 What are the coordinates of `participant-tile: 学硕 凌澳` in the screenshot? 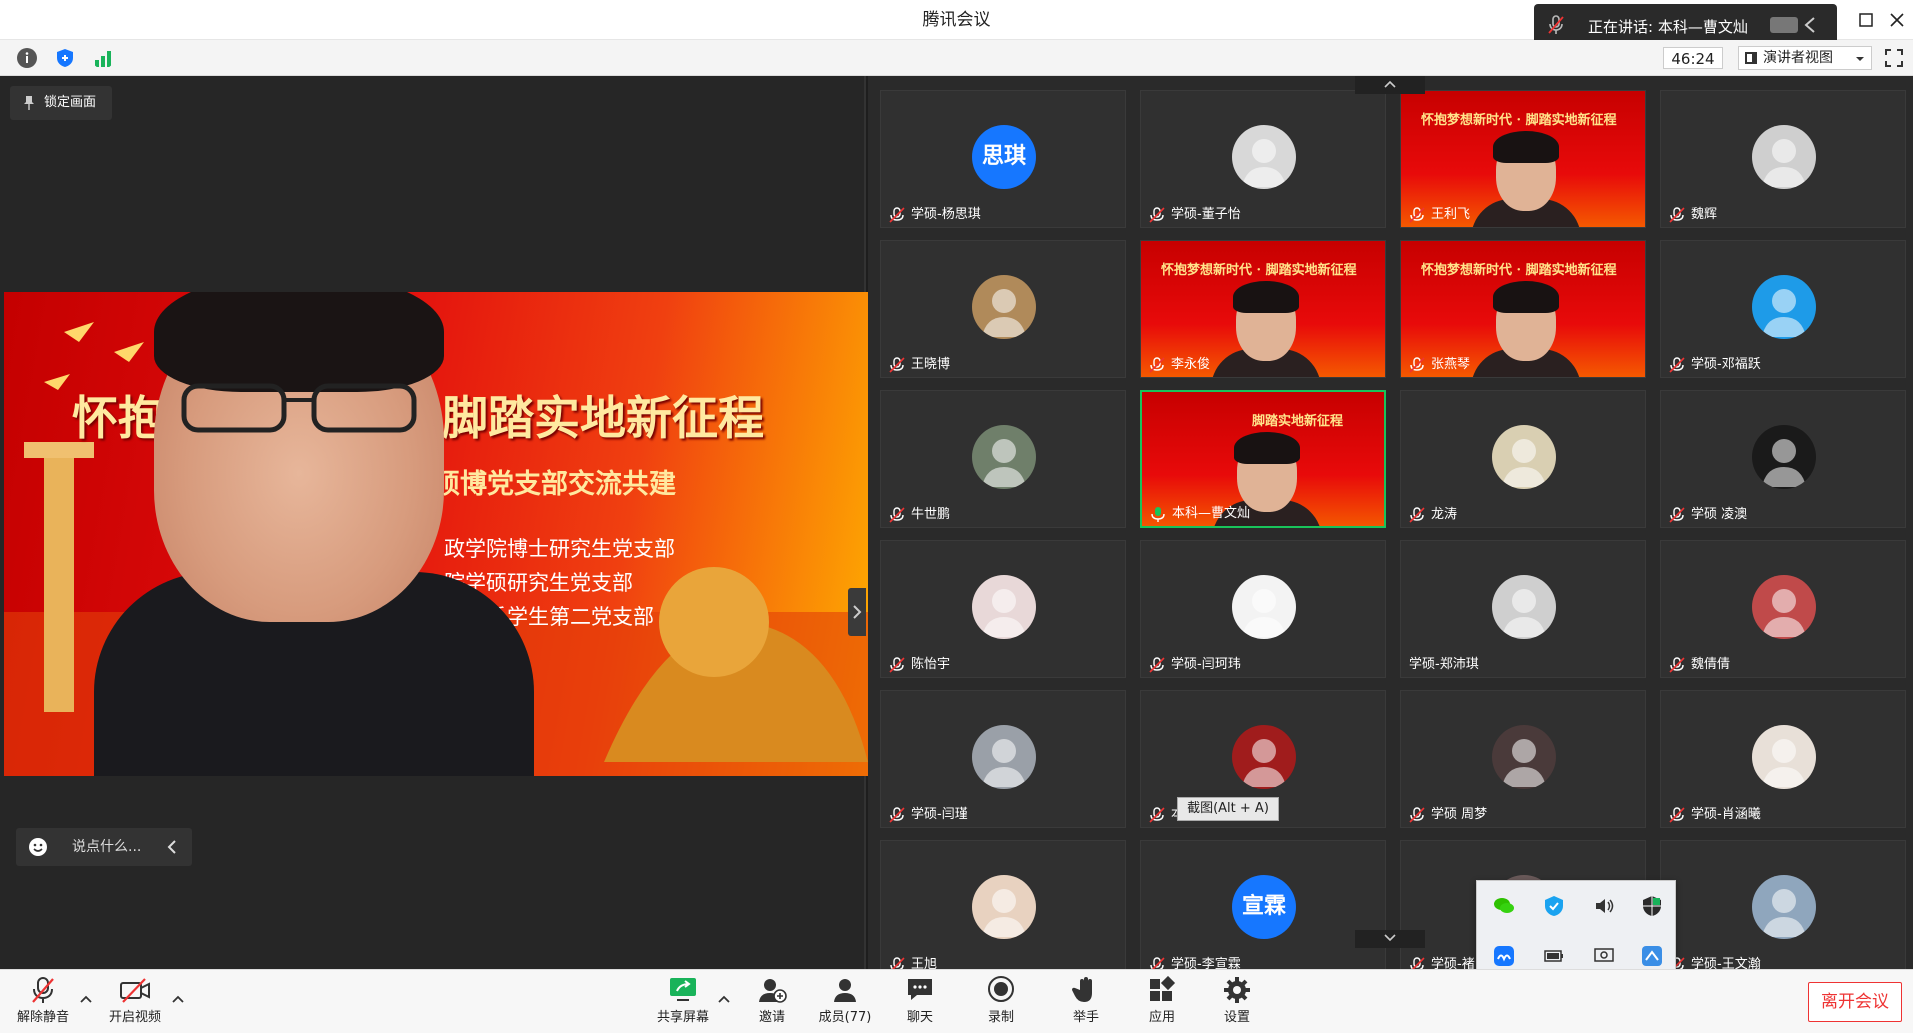 It's located at (1783, 459).